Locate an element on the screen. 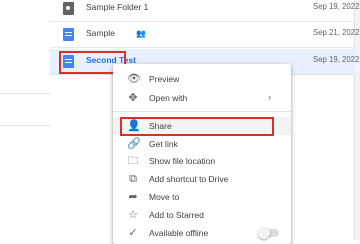  menu-item-label: Move to is located at coordinates (164, 197).